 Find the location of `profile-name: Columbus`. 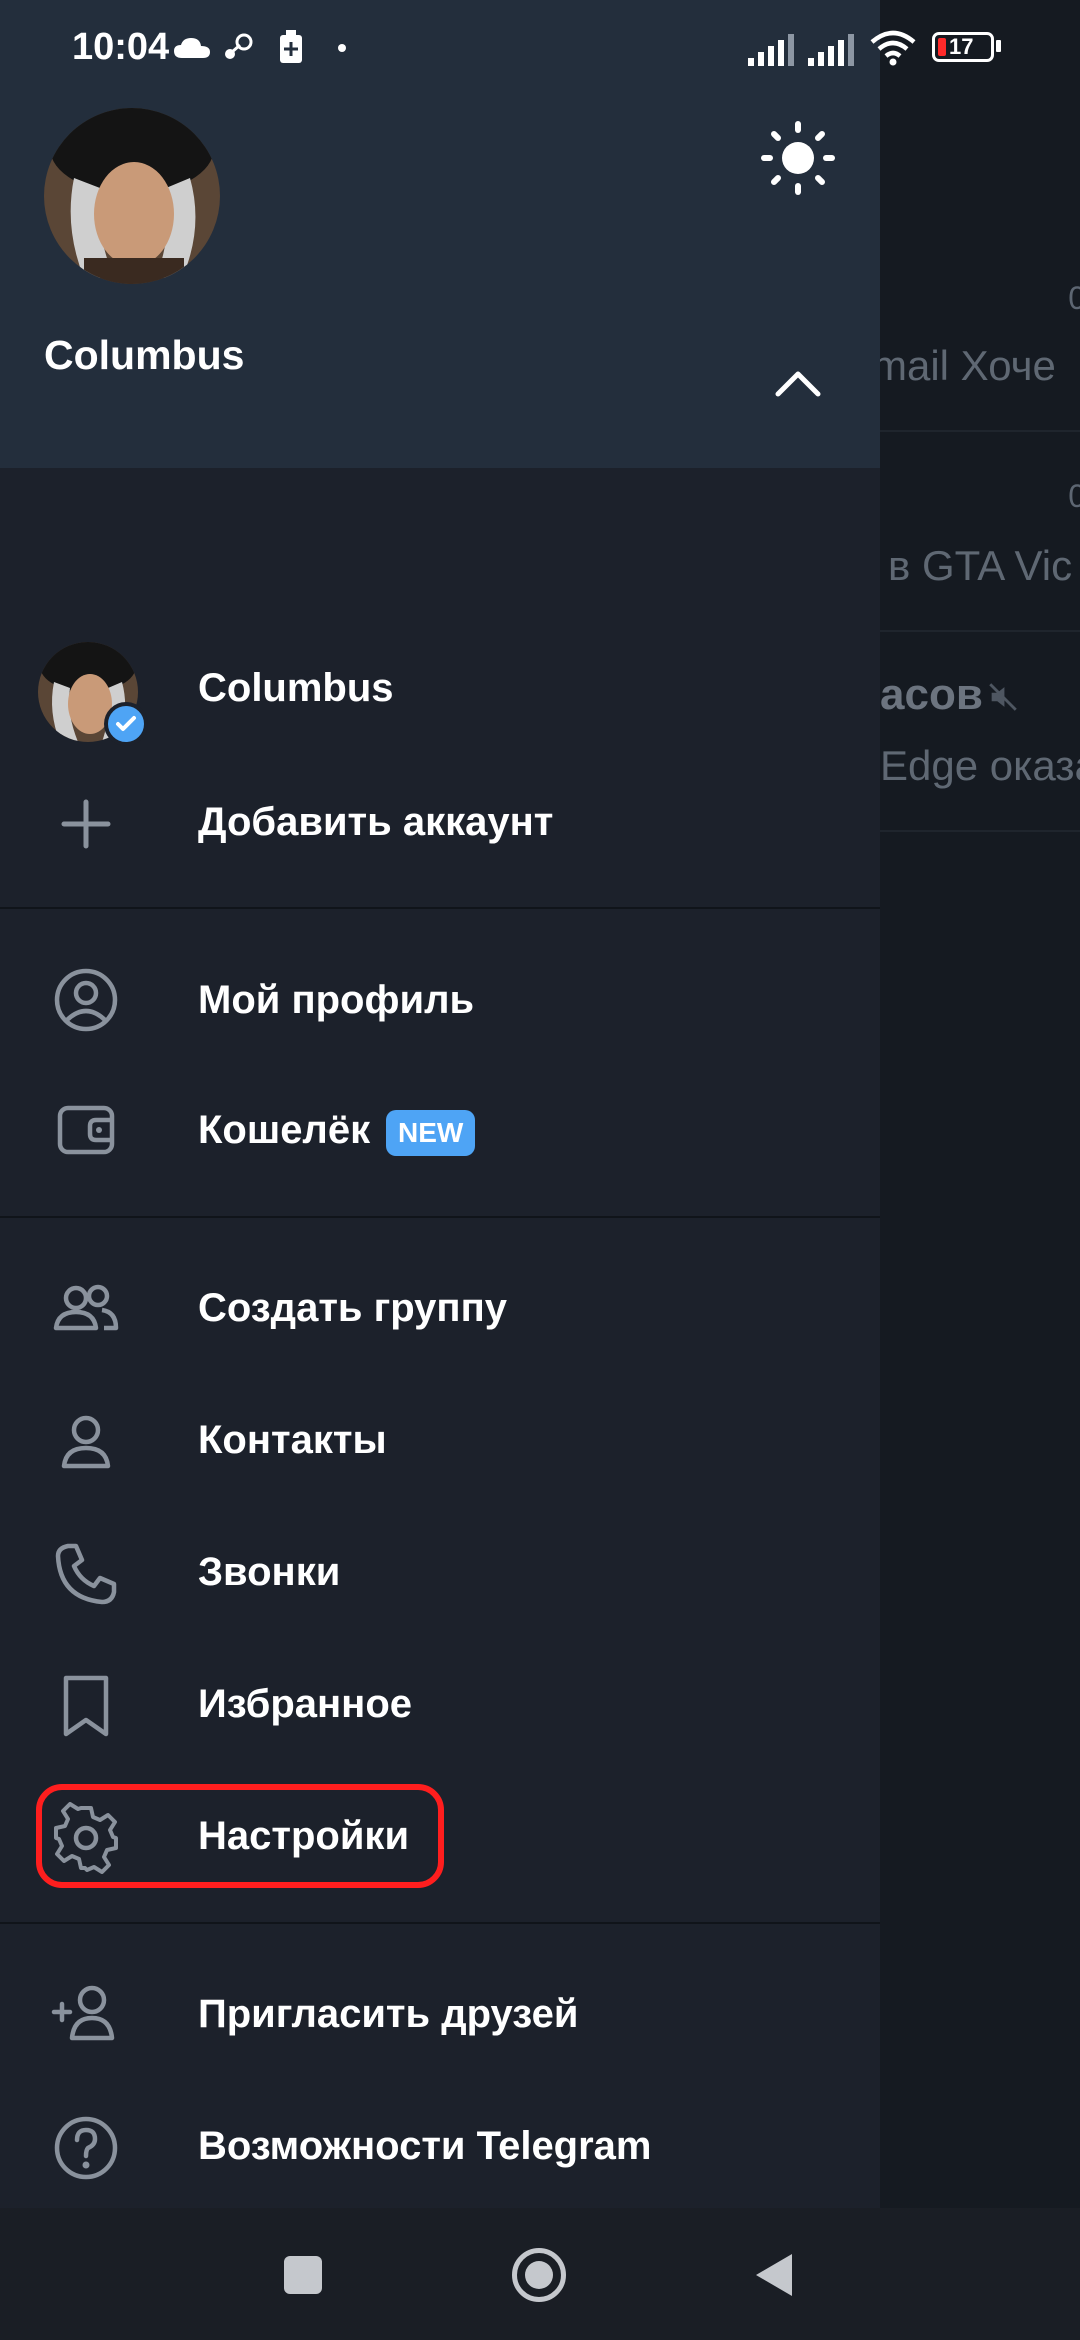

profile-name: Columbus is located at coordinates (144, 355).